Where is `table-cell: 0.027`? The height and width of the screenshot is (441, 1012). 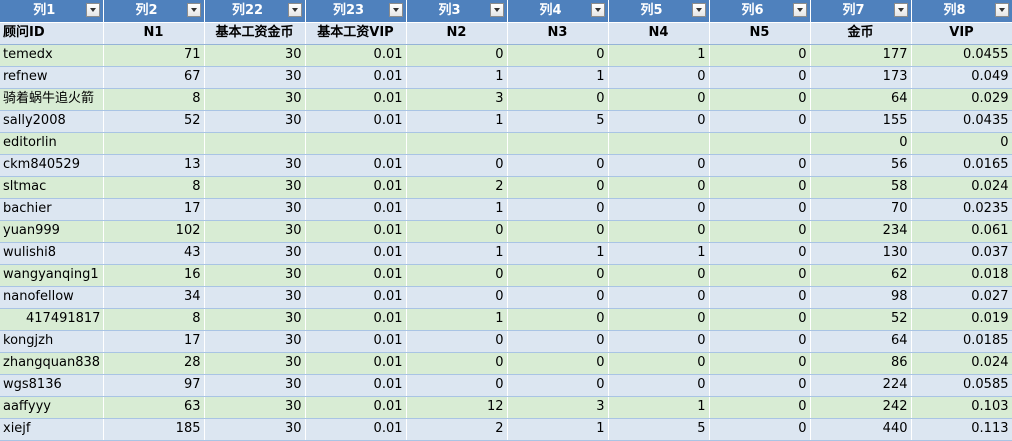 table-cell: 0.027 is located at coordinates (961, 297).